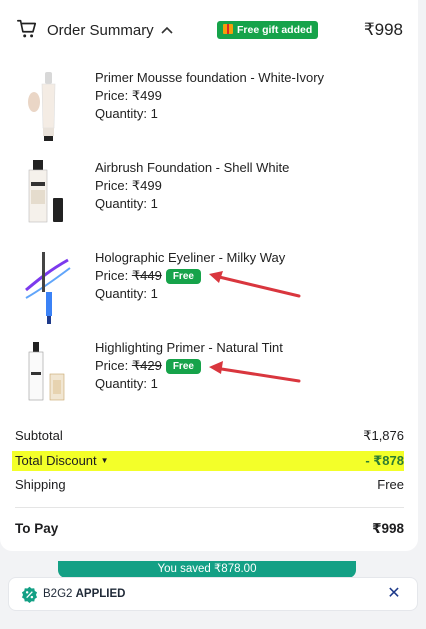  I want to click on highlighting-primer-thumbnail, so click(46, 371).